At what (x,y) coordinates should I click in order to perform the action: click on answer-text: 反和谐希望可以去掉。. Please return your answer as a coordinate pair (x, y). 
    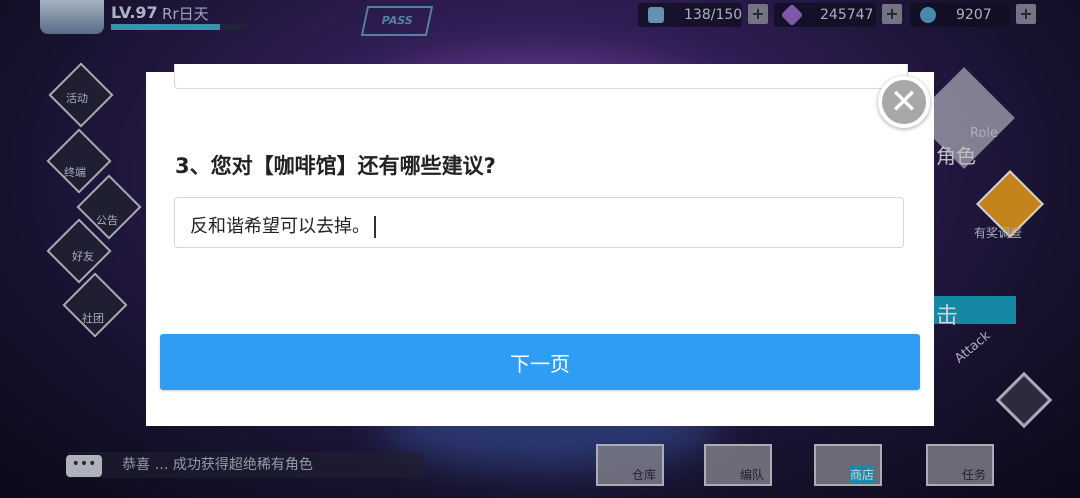
    Looking at the image, I should click on (283, 225).